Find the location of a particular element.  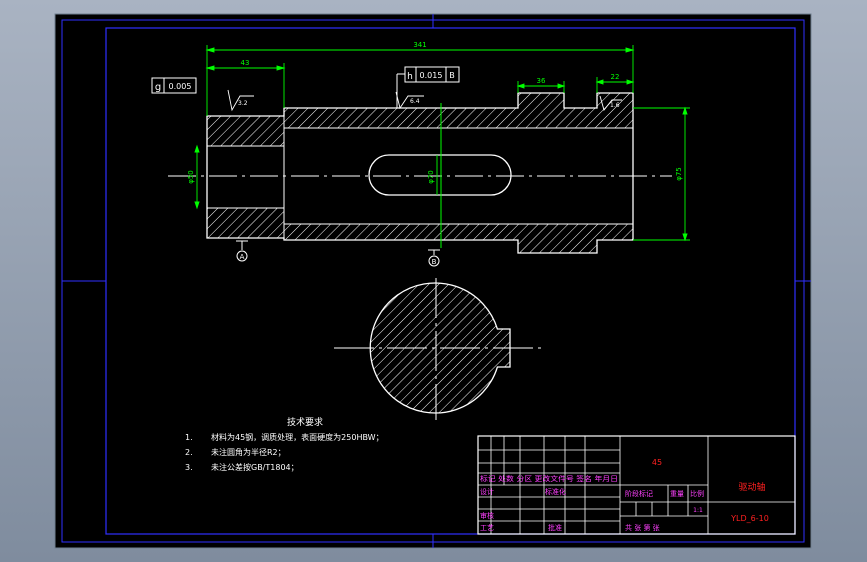

tech-req-1-text: 材料为45钢，调质处理，表面硬度为250HBW； is located at coordinates (297, 437).